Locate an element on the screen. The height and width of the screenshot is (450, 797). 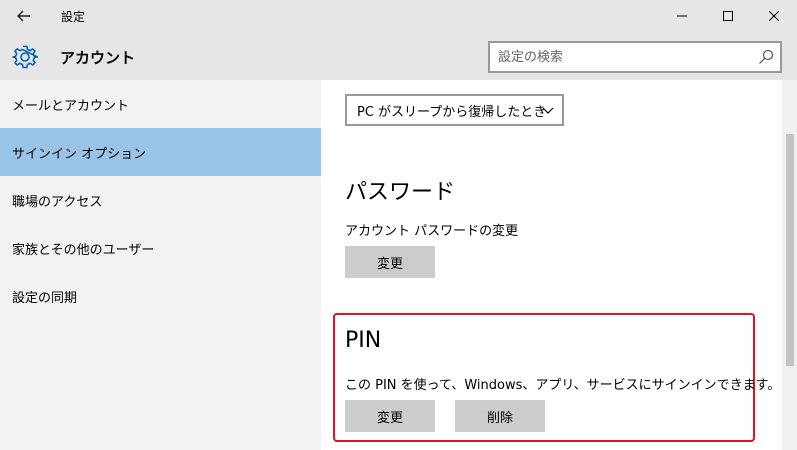
password-heading: パスワード is located at coordinates (400, 192).